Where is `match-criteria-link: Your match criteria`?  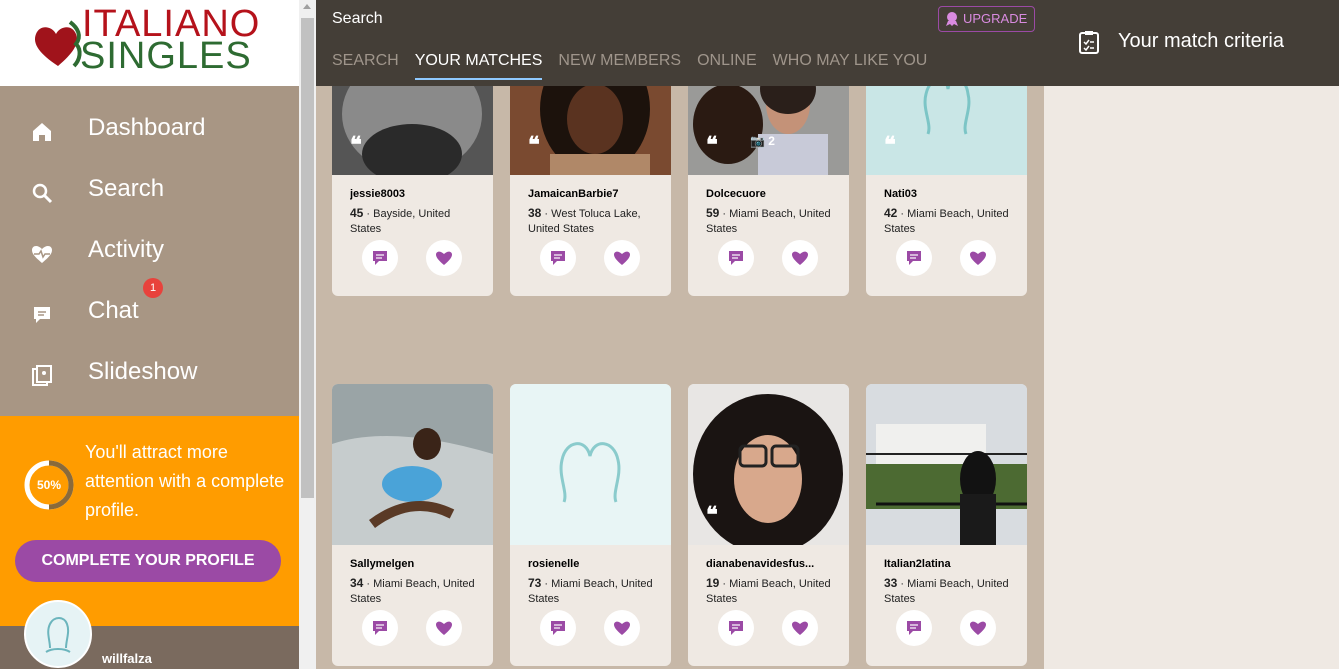
match-criteria-link: Your match criteria is located at coordinates (1201, 41).